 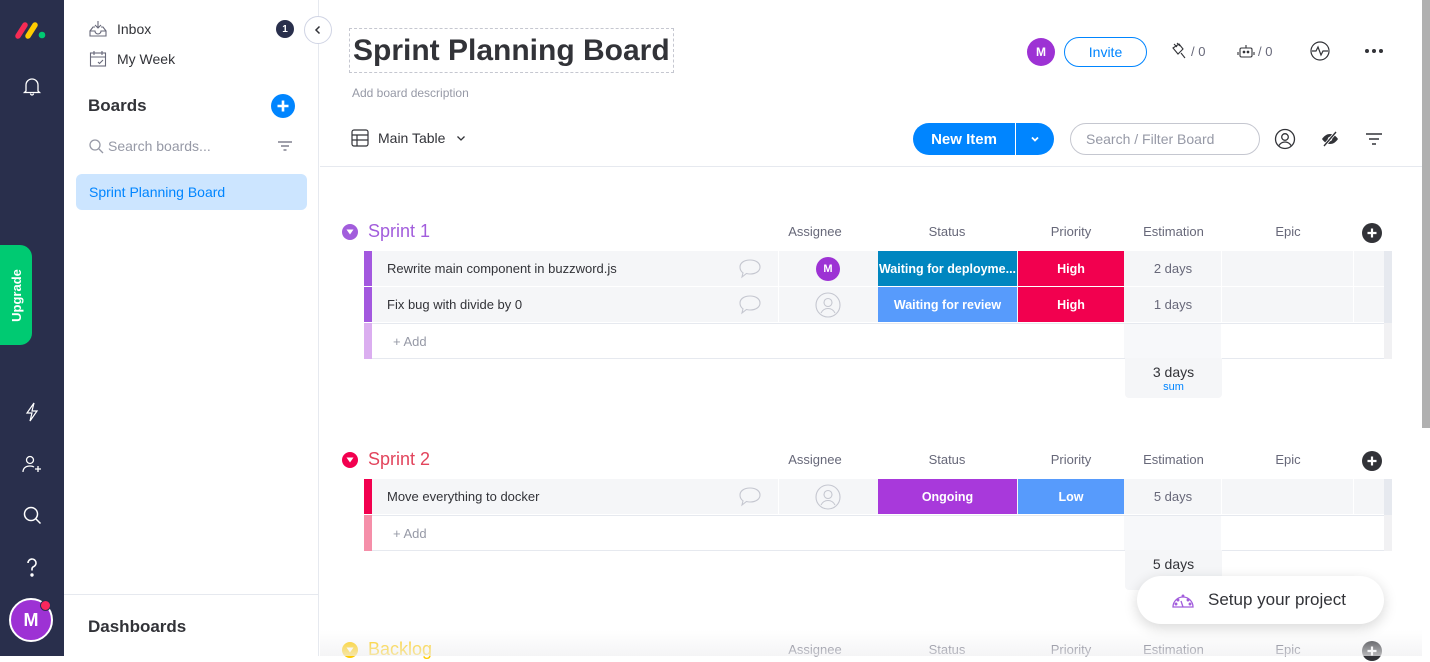 What do you see at coordinates (1173, 304) in the screenshot?
I see `estimation-cell: 1 days` at bounding box center [1173, 304].